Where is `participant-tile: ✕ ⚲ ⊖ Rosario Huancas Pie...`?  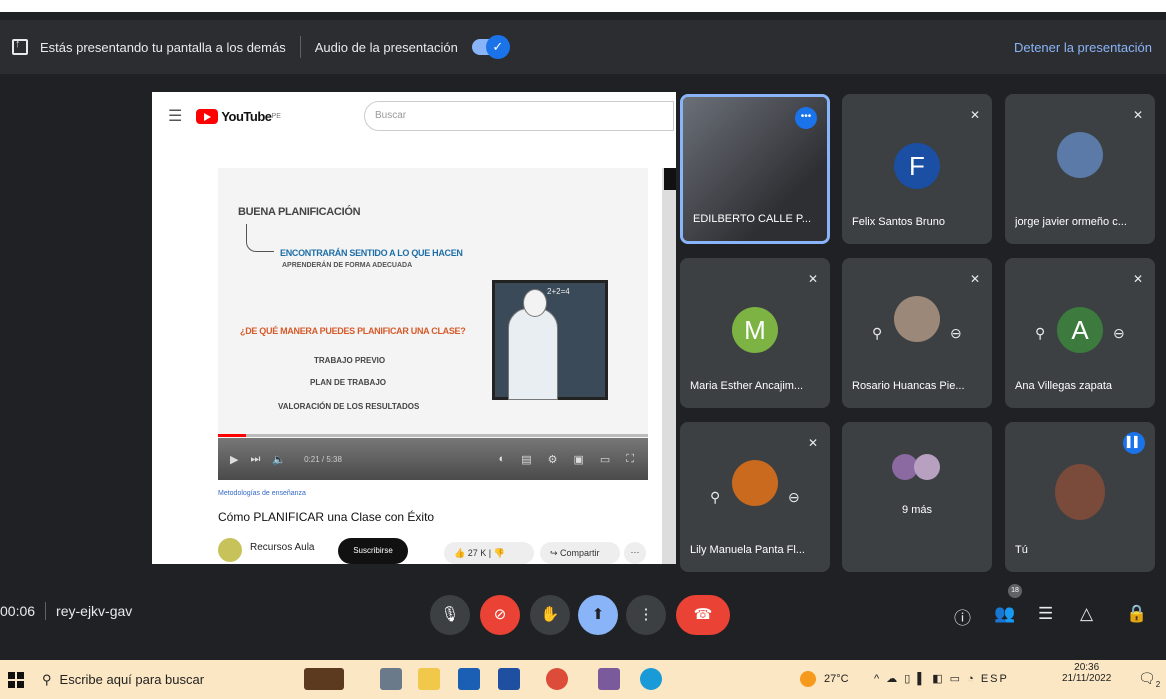
participant-tile: ✕ ⚲ ⊖ Rosario Huancas Pie... is located at coordinates (917, 333).